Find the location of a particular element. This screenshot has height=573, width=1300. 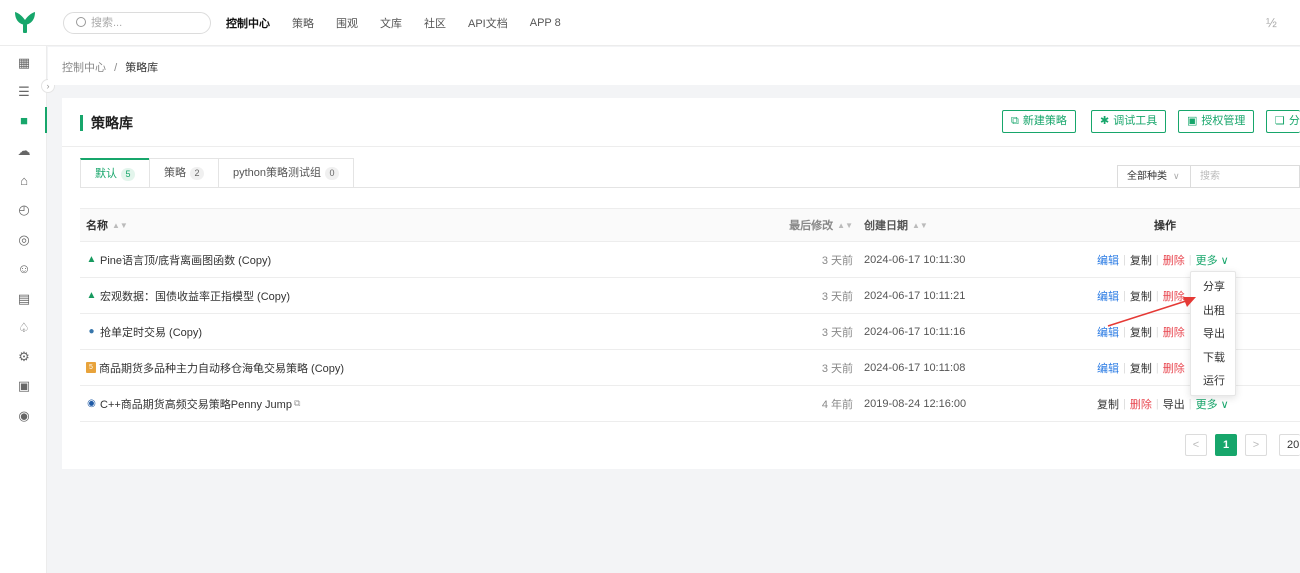

dashboard-icon: ▦ is located at coordinates (24, 63).